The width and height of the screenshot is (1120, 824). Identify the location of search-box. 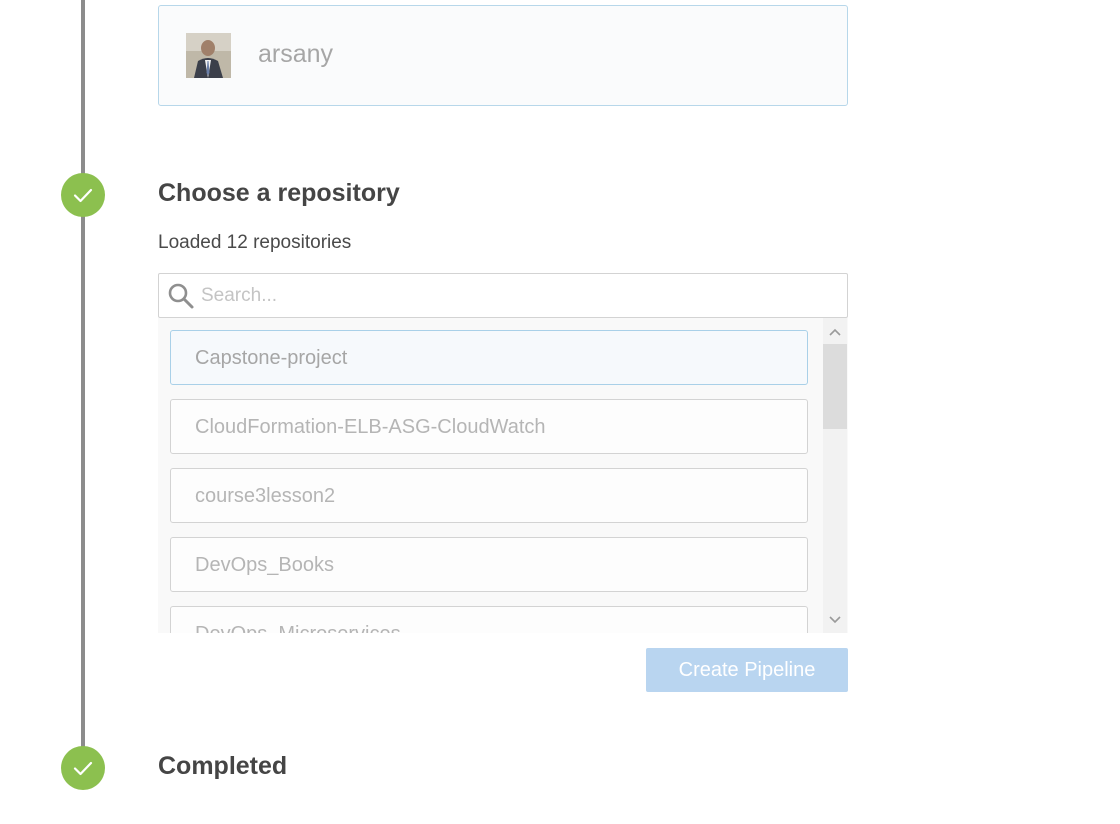
(503, 295).